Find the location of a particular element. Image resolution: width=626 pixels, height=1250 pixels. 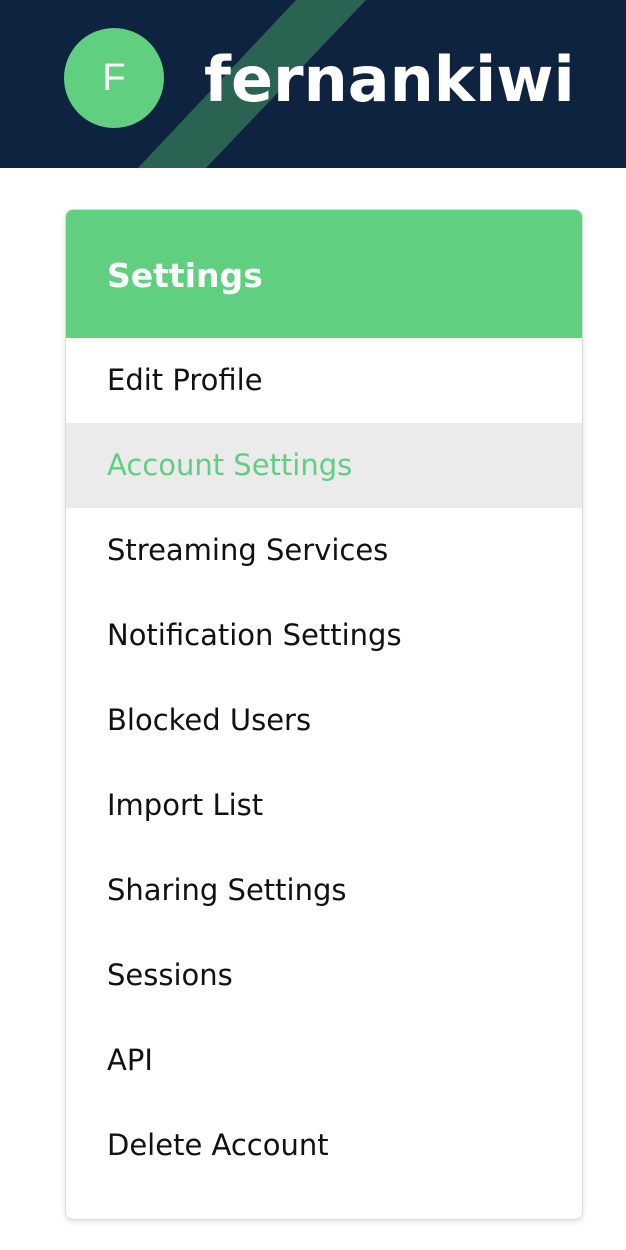

menu-item-label: Delete Account is located at coordinates (218, 1145).